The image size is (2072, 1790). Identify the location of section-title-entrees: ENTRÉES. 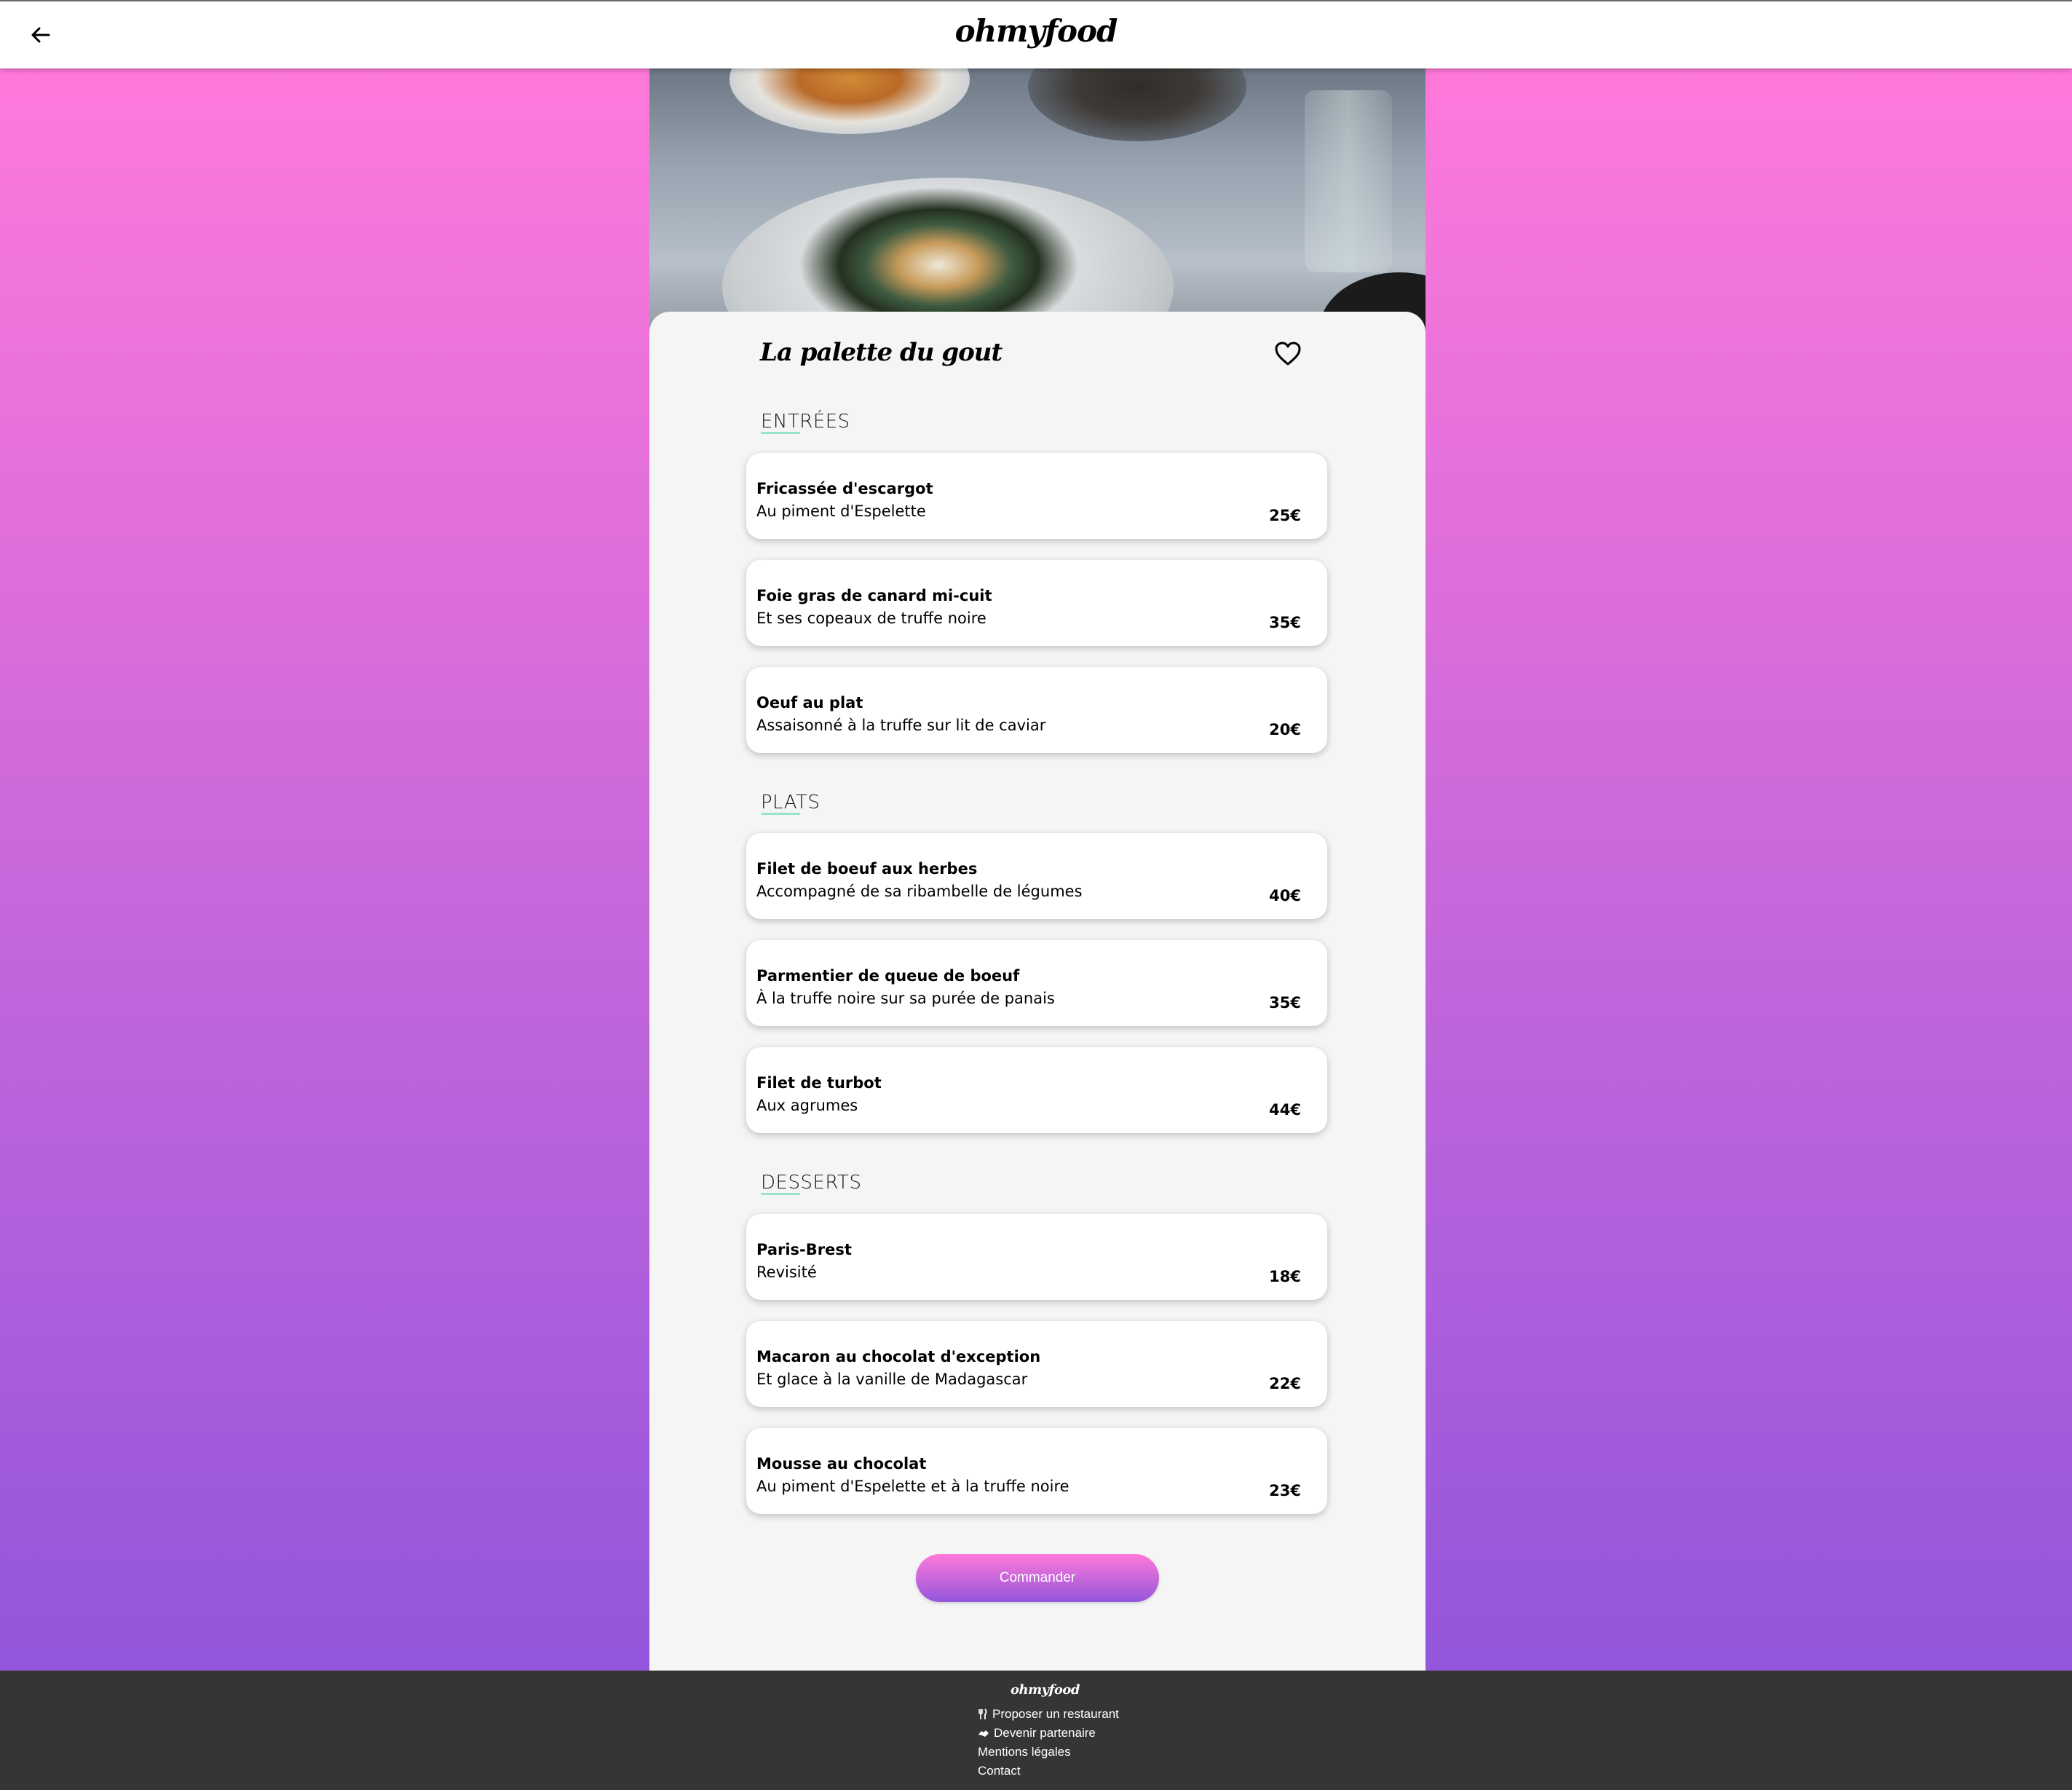
(805, 422).